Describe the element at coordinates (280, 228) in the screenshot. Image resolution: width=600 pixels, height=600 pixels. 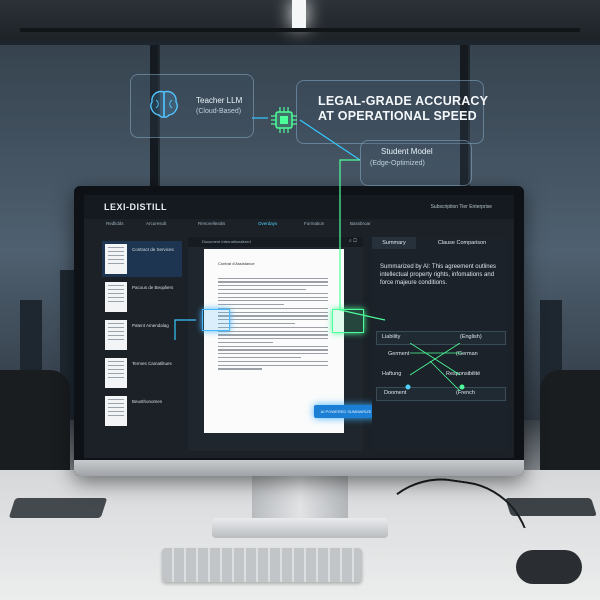
I see `distillation-connectors` at that location.